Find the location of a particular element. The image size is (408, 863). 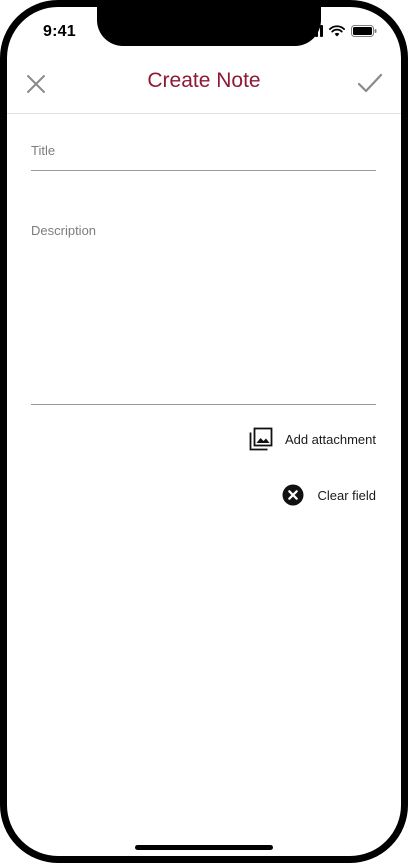

title-placeholder: Title is located at coordinates (43, 150).